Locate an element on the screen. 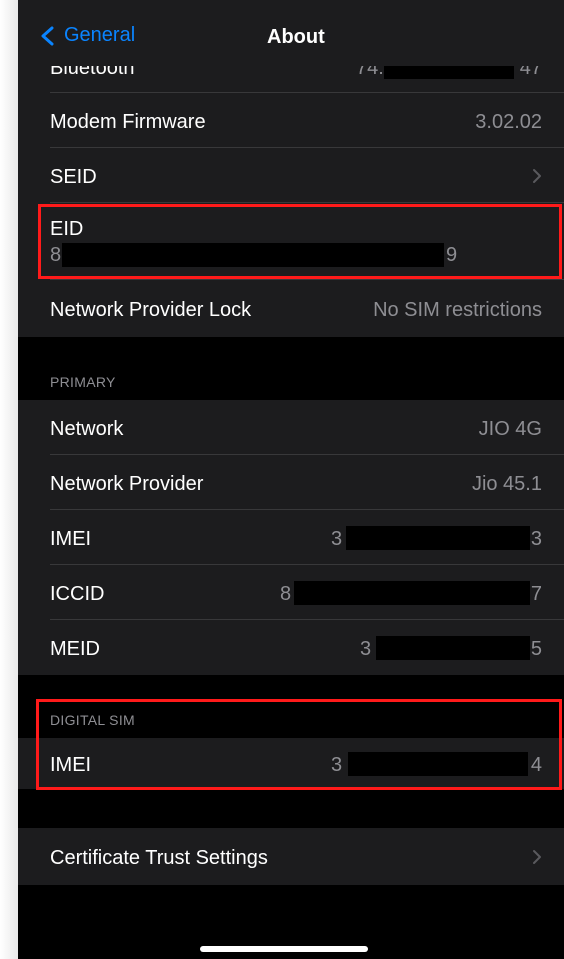 This screenshot has height=959, width=564. navigation-bar: General About is located at coordinates (291, 33).